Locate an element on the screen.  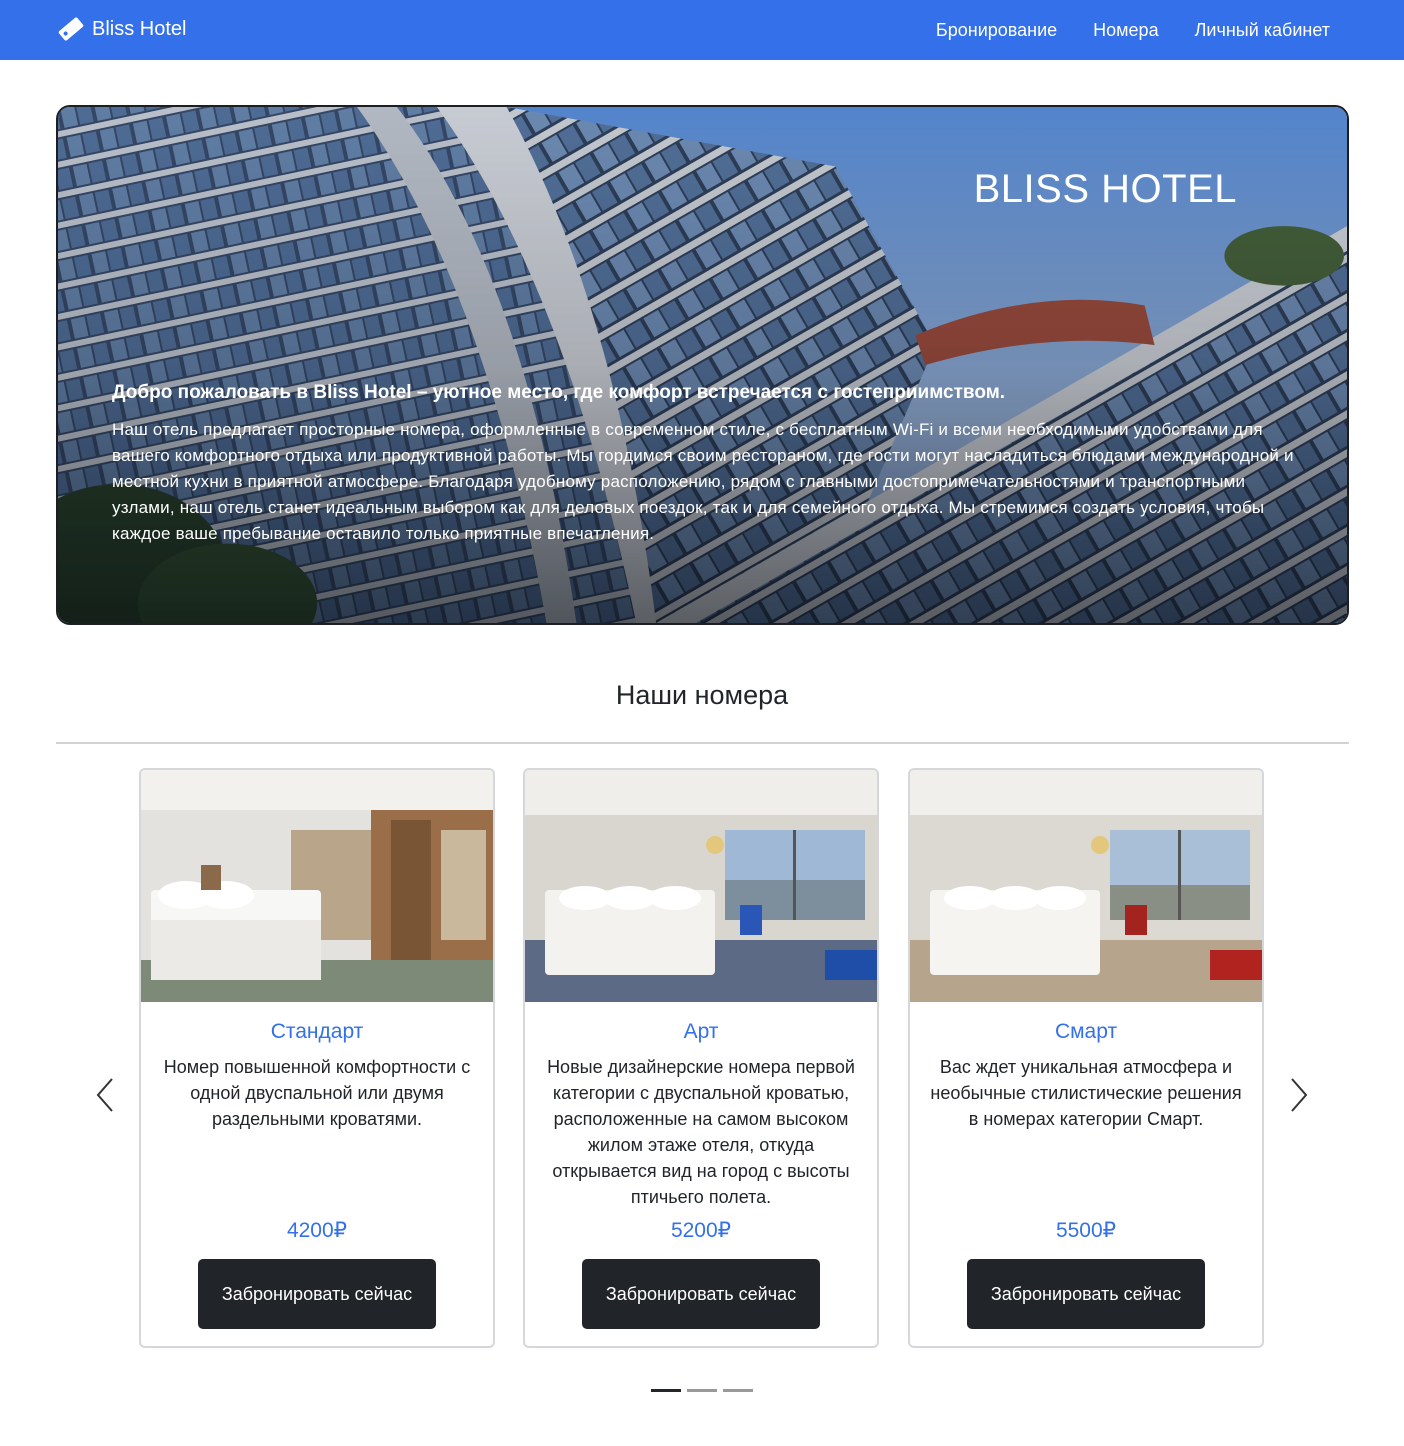
nav-link-rooms: Номера is located at coordinates (1125, 30).